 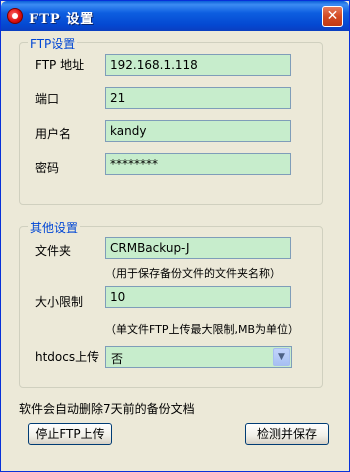 I want to click on ftp-settings-group-title: FTP设置, so click(x=53, y=43).